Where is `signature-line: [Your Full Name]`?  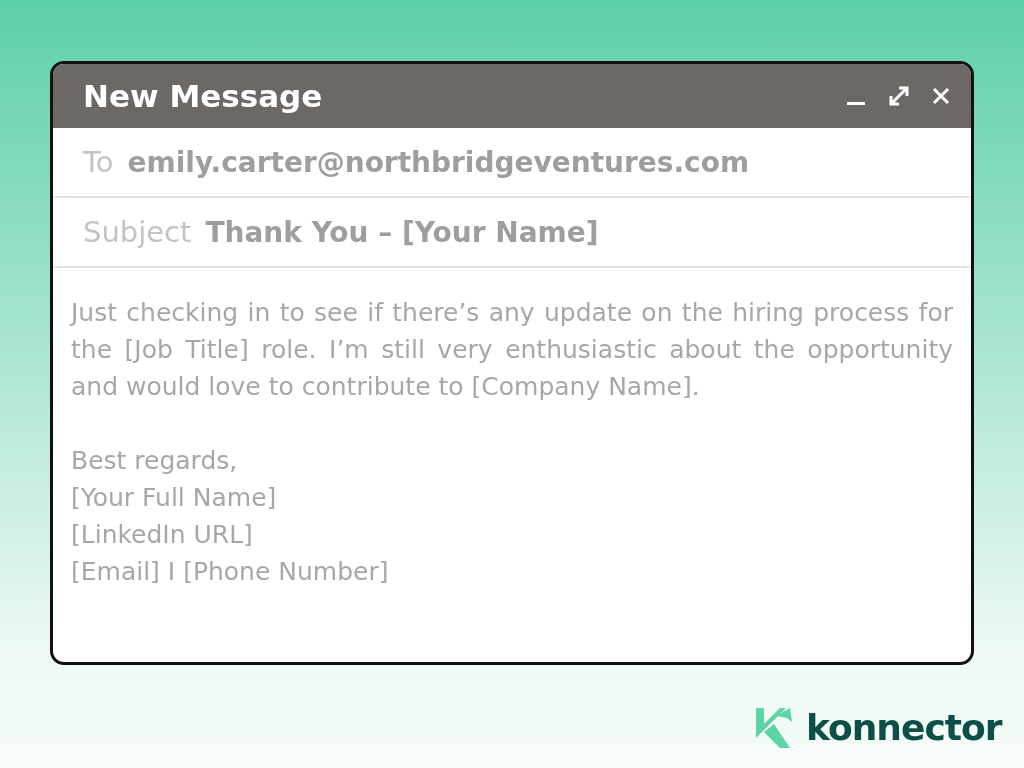 signature-line: [Your Full Name] is located at coordinates (174, 498).